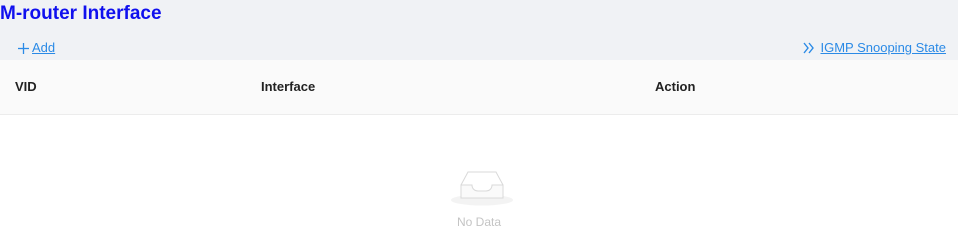  What do you see at coordinates (23, 48) in the screenshot?
I see `plus-icon` at bounding box center [23, 48].